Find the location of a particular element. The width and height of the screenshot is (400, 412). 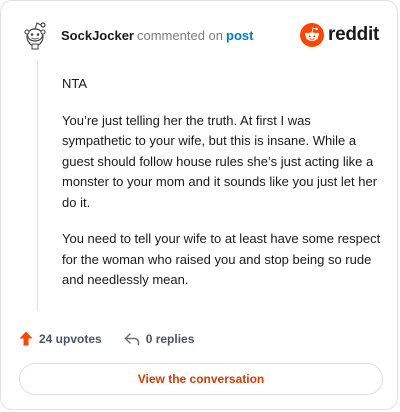

comment-meta: SockJocker commented on post is located at coordinates (157, 35).